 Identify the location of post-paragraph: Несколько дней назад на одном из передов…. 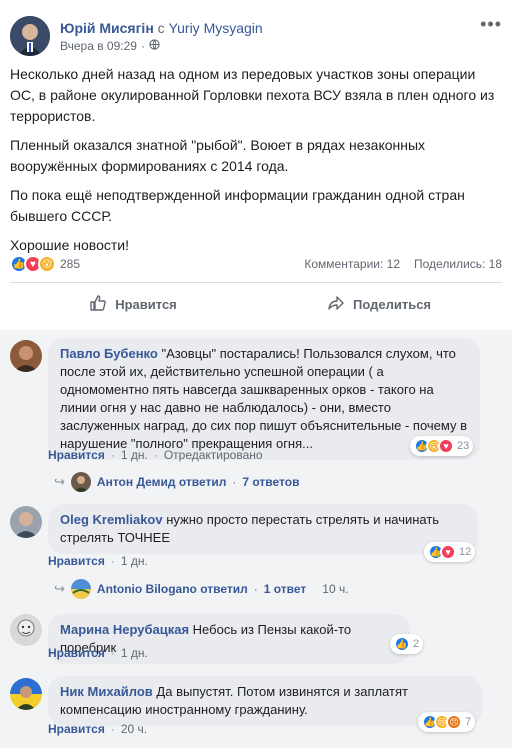
(252, 95).